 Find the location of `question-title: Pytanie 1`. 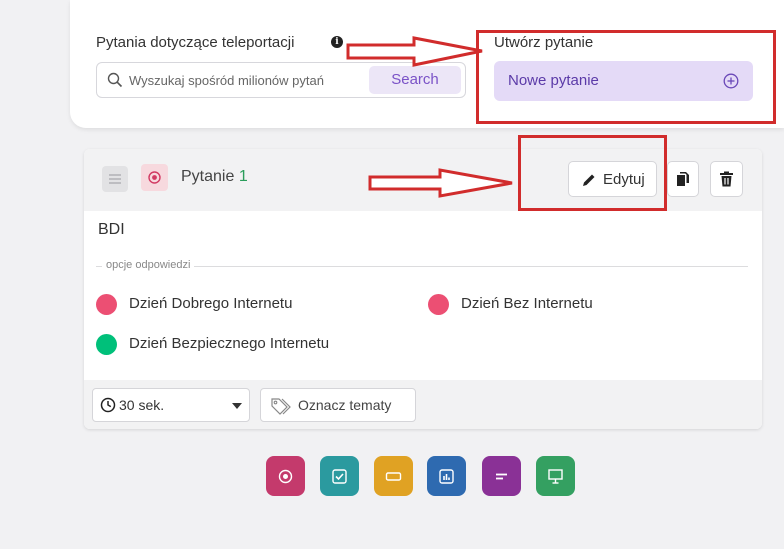

question-title: Pytanie 1 is located at coordinates (214, 177).